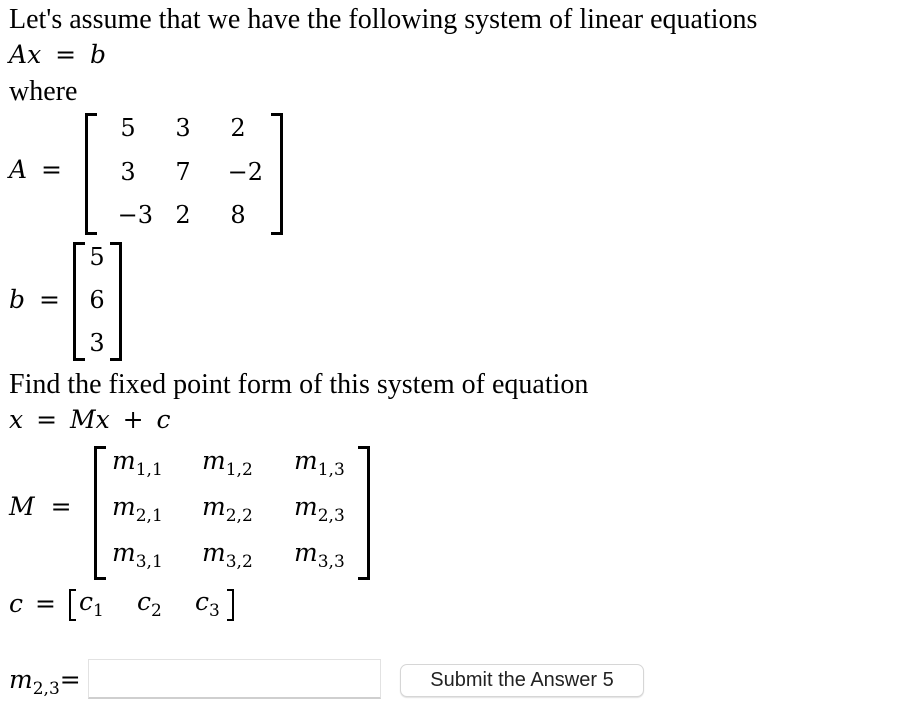 The width and height of the screenshot is (918, 716). I want to click on vector-b-cell: 6, so click(97, 300).